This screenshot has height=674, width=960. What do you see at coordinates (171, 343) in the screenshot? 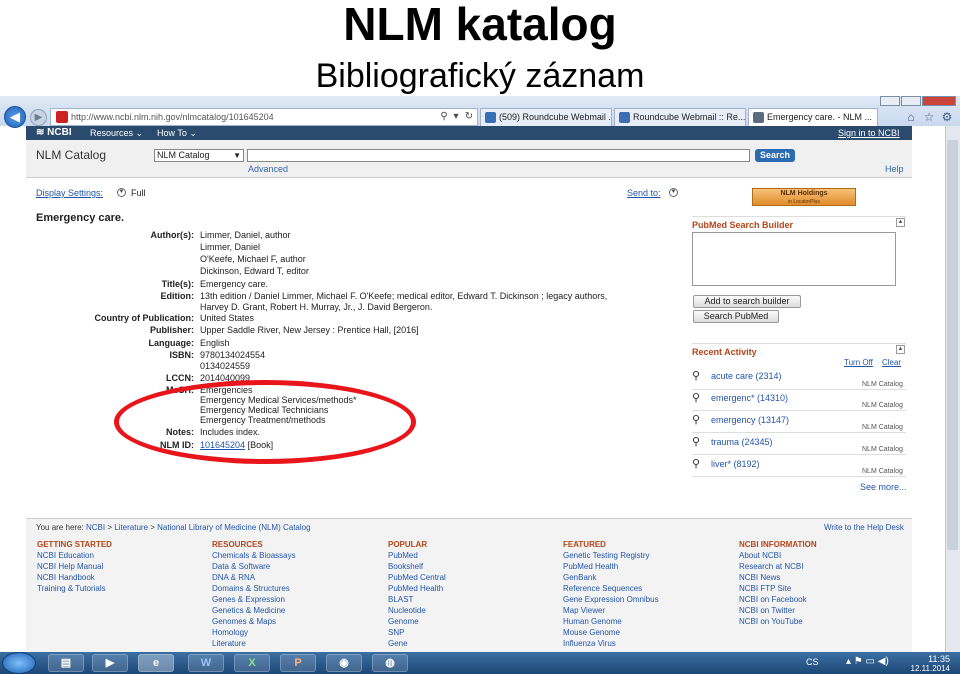
I see `field-label-language: Language:` at bounding box center [171, 343].